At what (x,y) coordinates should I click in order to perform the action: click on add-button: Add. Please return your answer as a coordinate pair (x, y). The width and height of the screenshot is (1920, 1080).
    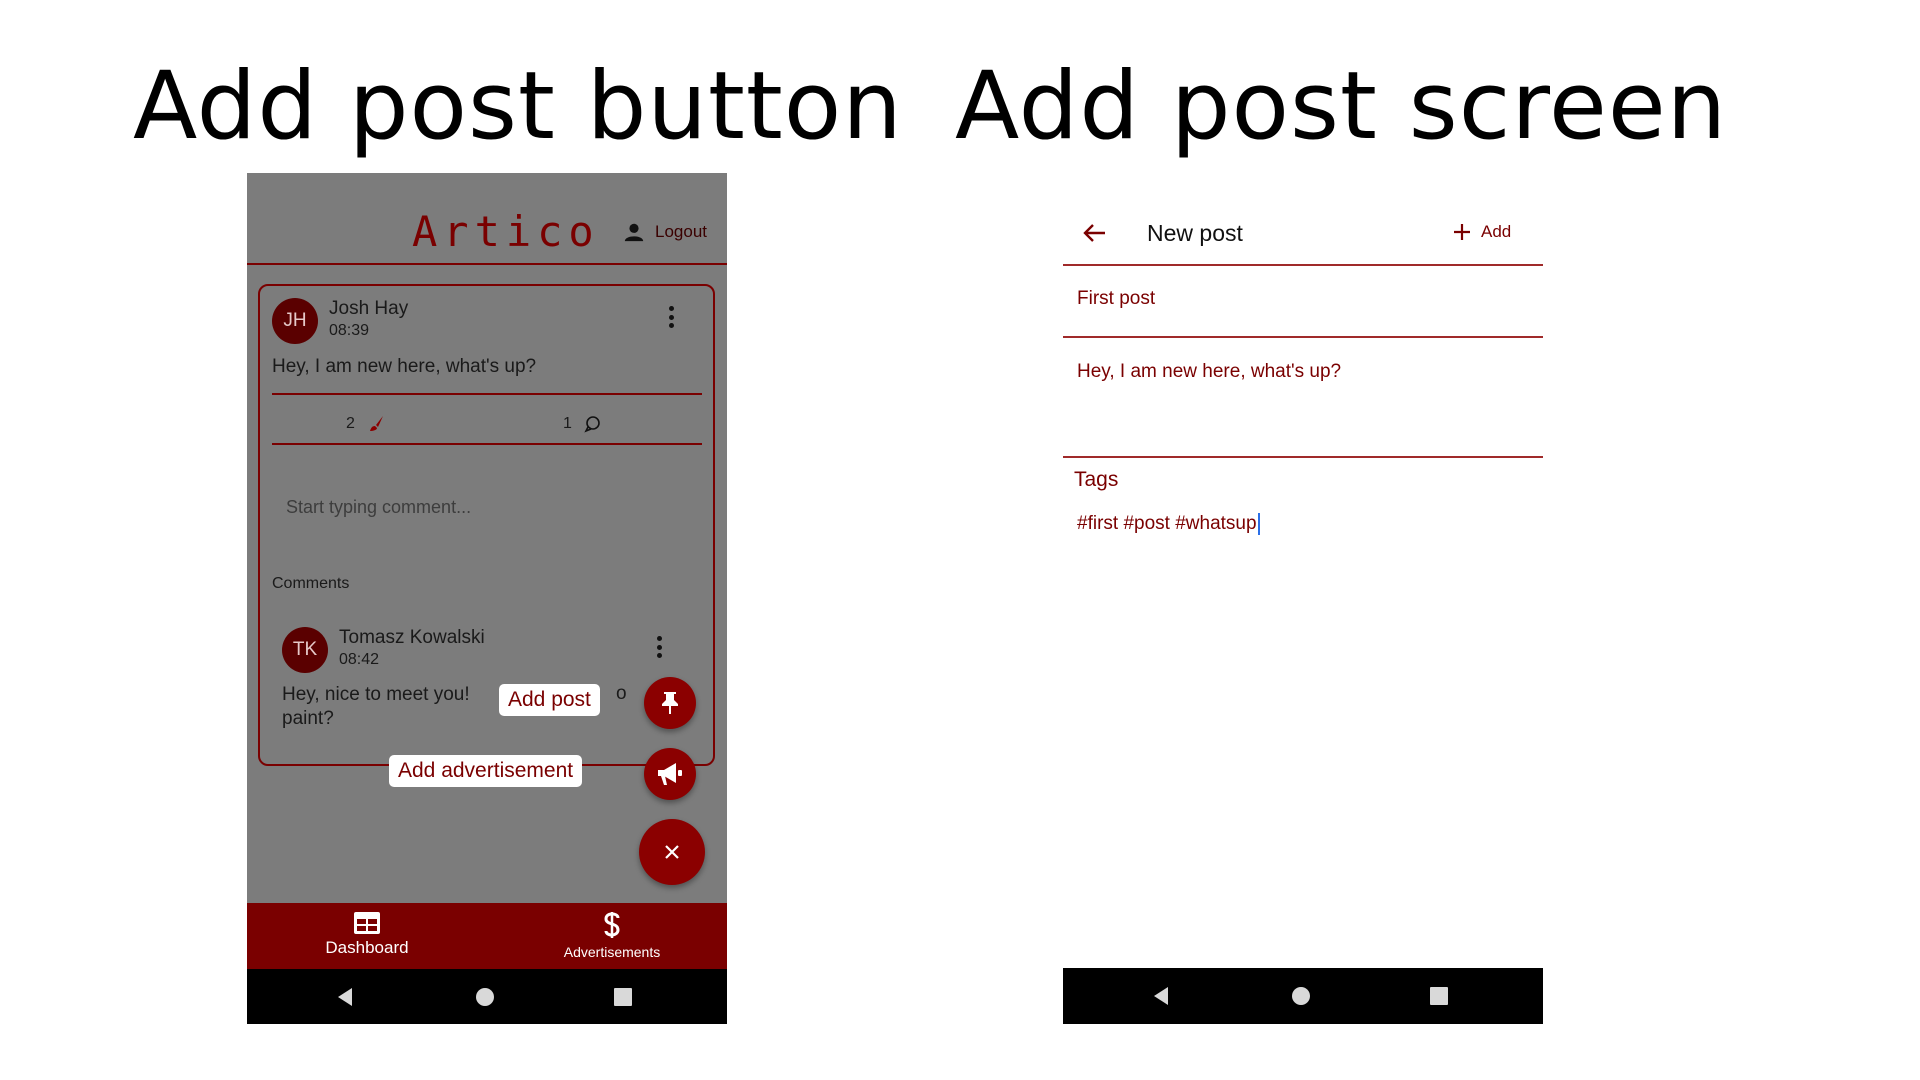
    Looking at the image, I should click on (1482, 232).